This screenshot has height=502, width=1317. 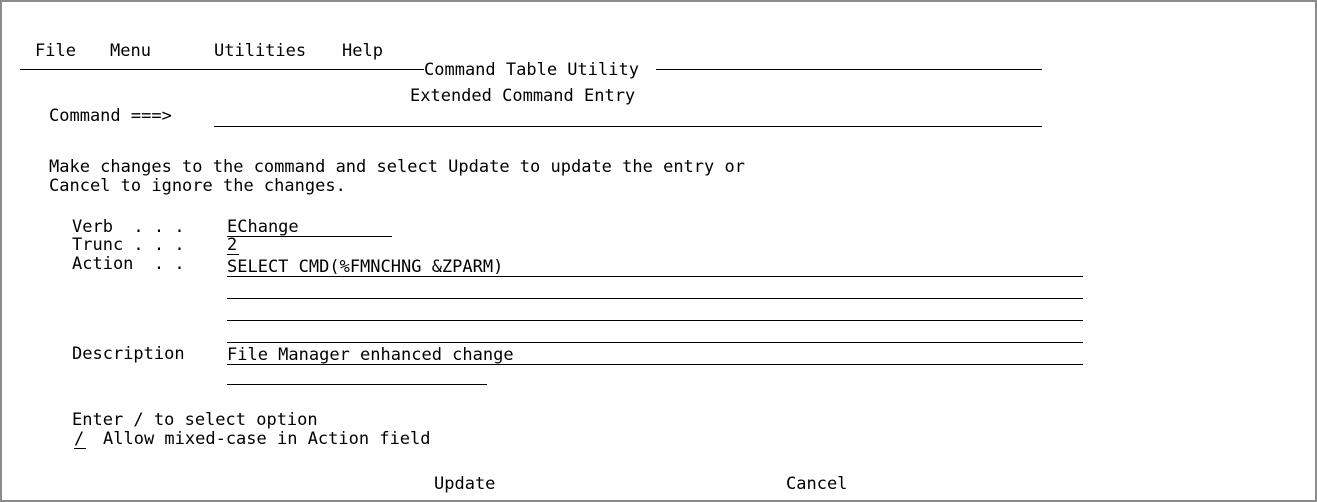 What do you see at coordinates (531, 70) in the screenshot?
I see `panel-title: Command Table Utility` at bounding box center [531, 70].